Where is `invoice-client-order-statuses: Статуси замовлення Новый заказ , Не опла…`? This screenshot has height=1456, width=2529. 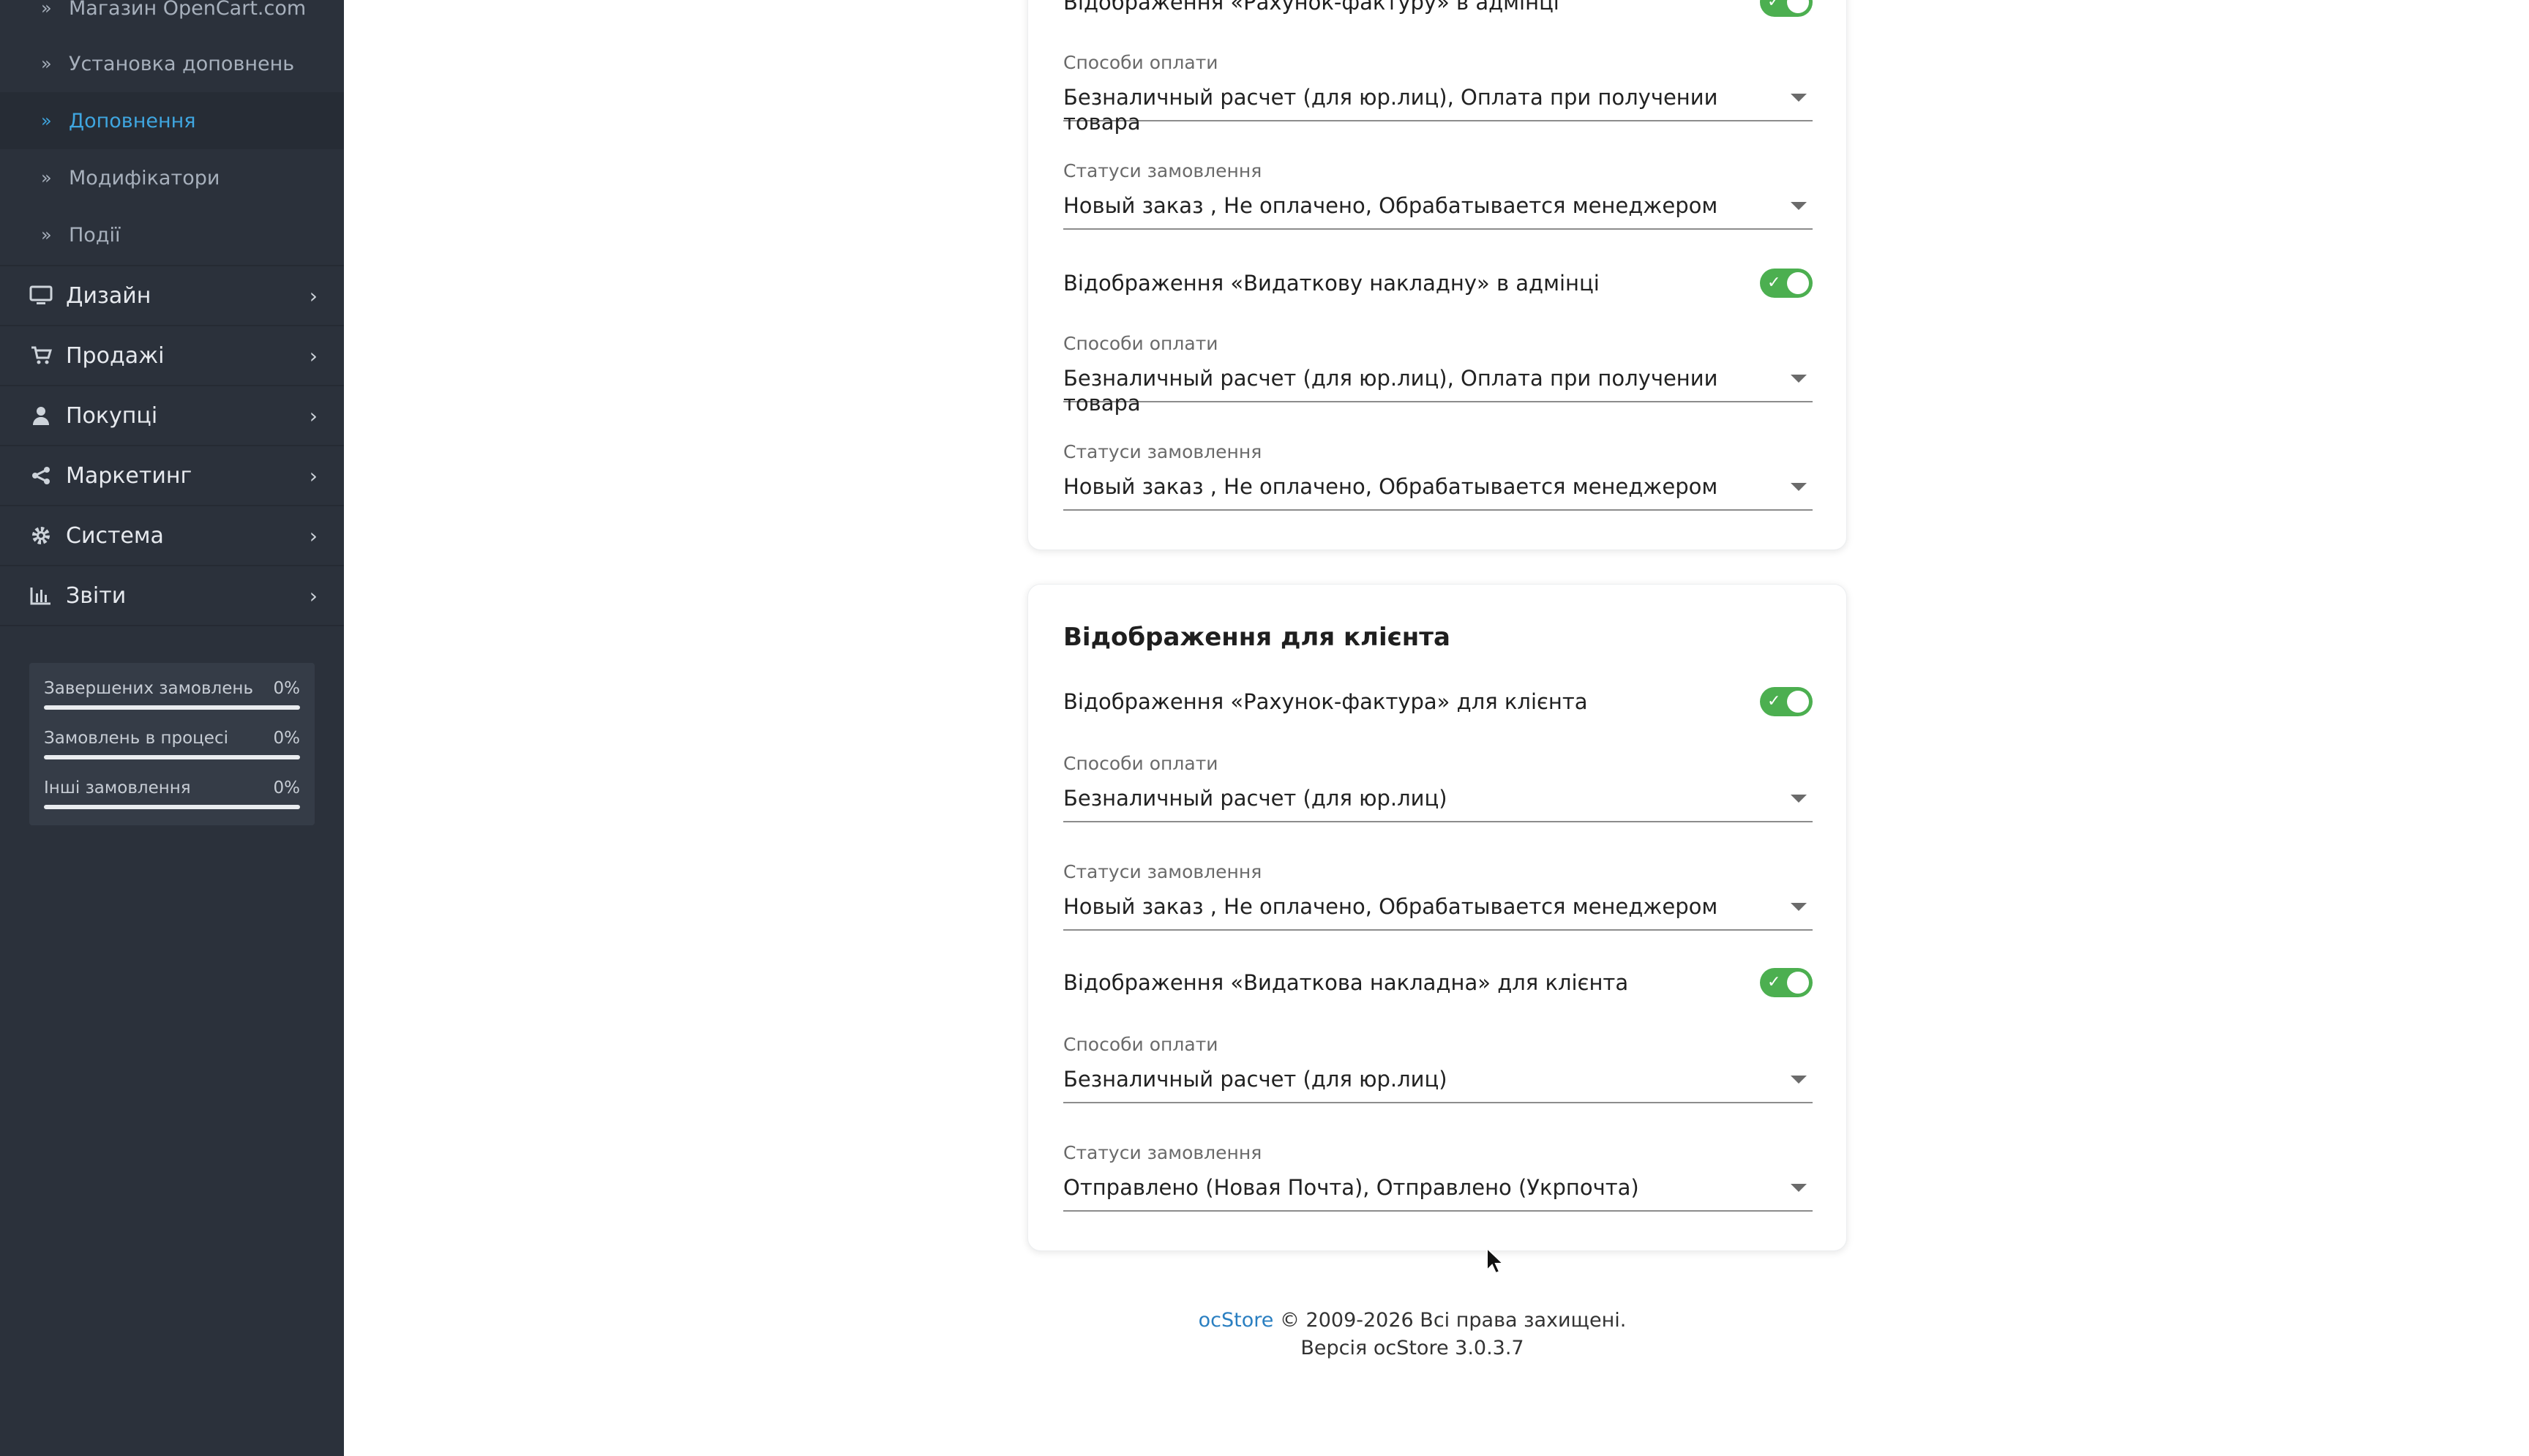
invoice-client-order-statuses: Статуси замовлення Новый заказ , Не опла… is located at coordinates (1438, 896).